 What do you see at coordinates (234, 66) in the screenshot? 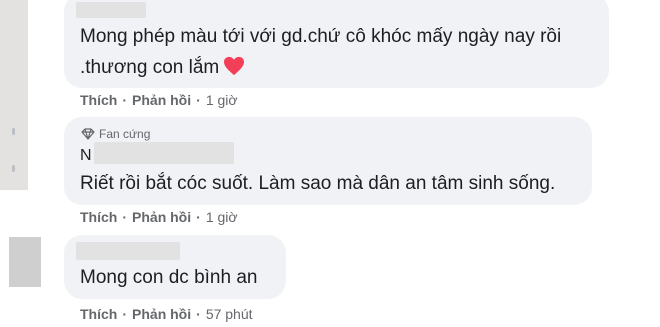
I see `heart-icon` at bounding box center [234, 66].